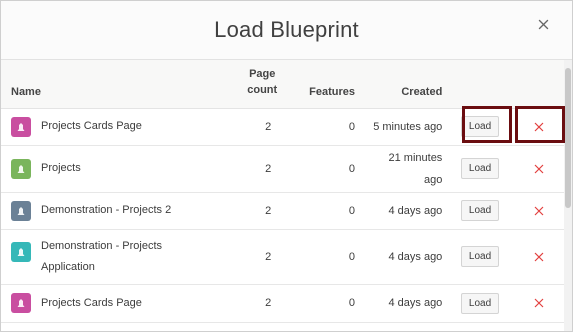 The width and height of the screenshot is (575, 334). I want to click on close-icon, so click(543, 26).